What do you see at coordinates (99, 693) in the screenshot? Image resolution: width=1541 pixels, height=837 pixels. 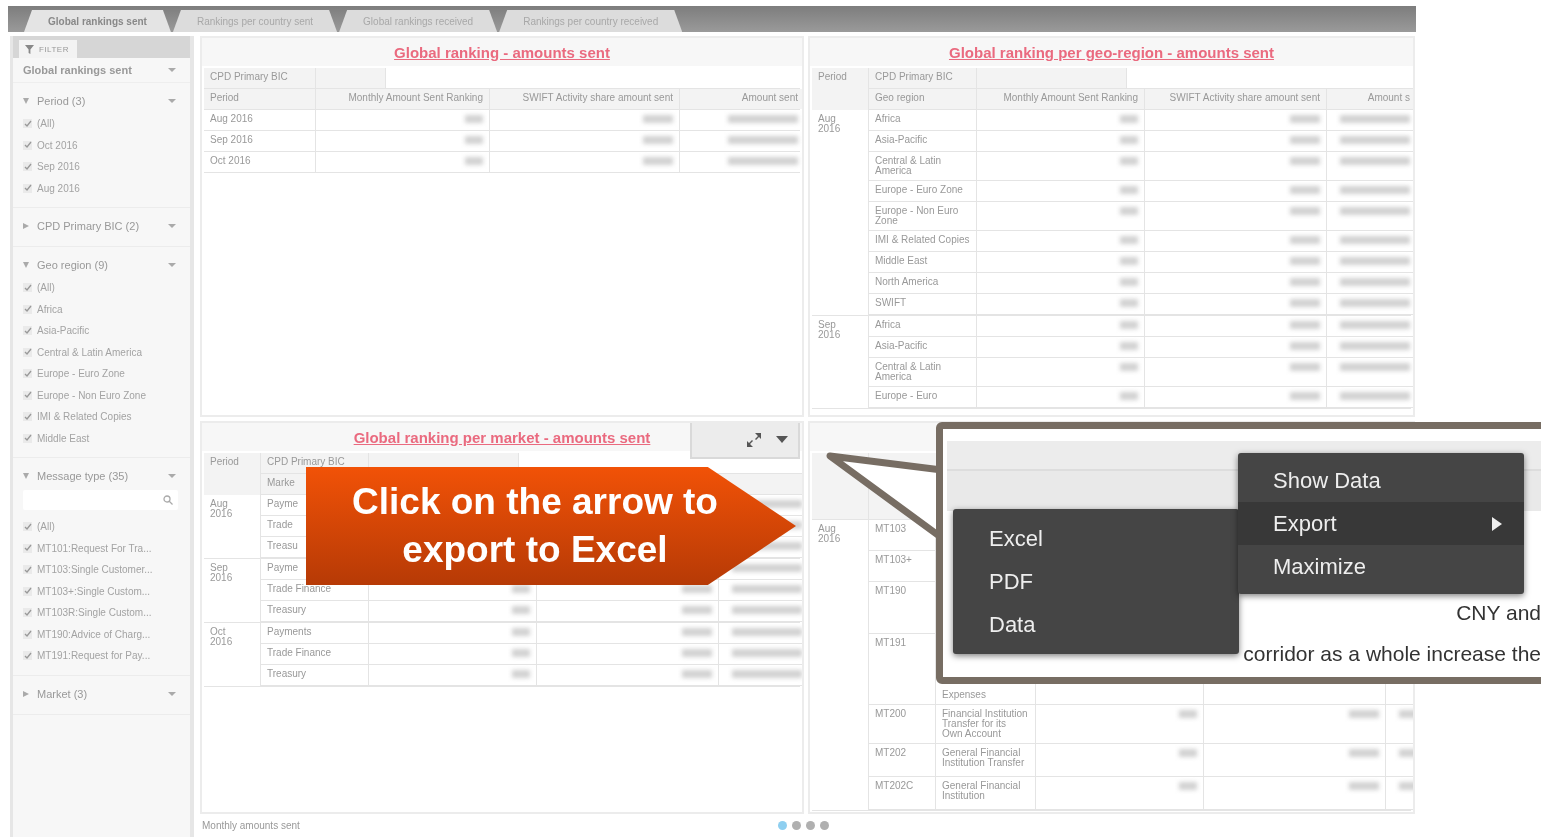 I see `filter-group-header: Market (3)` at bounding box center [99, 693].